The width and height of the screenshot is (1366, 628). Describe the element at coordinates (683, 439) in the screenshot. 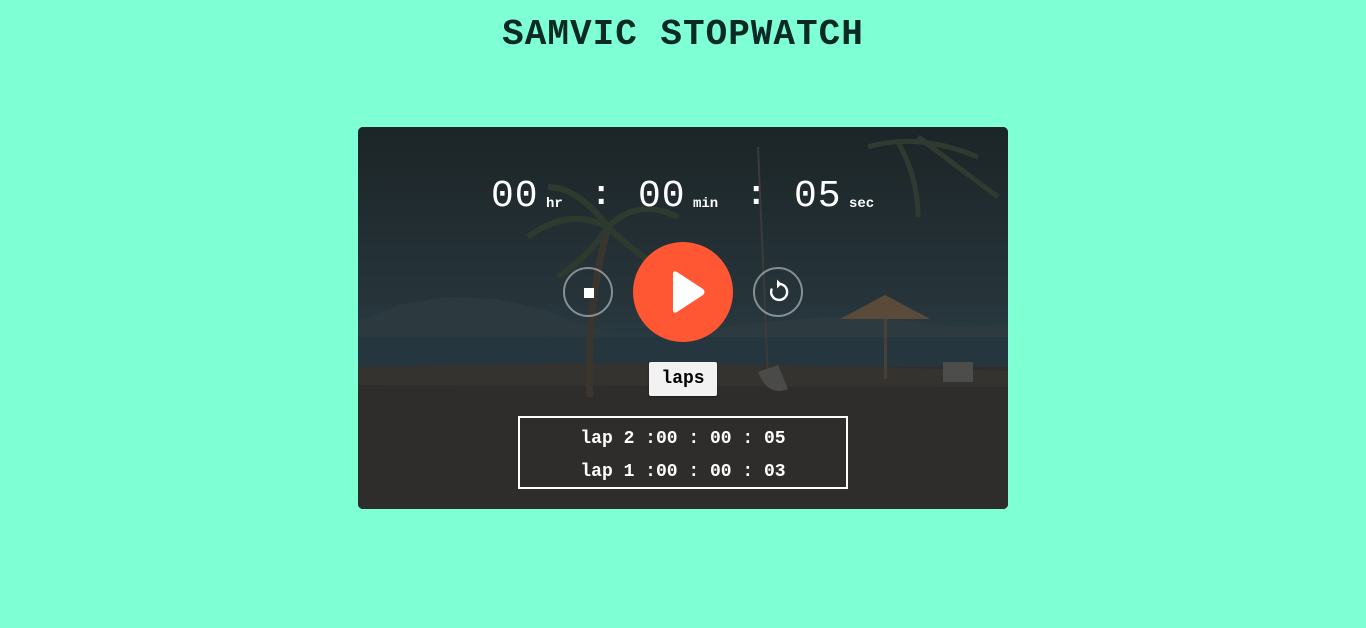

I see `lap-item: lap 2 :00 : 00 : 05` at that location.